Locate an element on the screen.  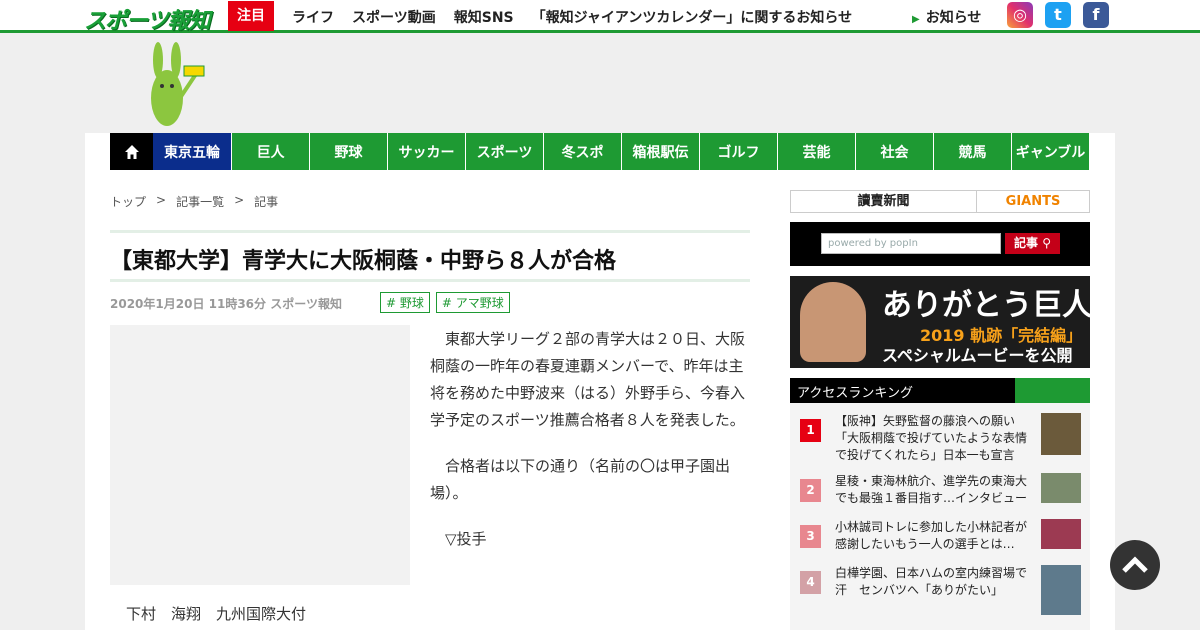
ranking-item: 4 白樺学園、日本ハムの室内練習場で汗 センバツへ「ありがたい」 is located at coordinates (940, 589).